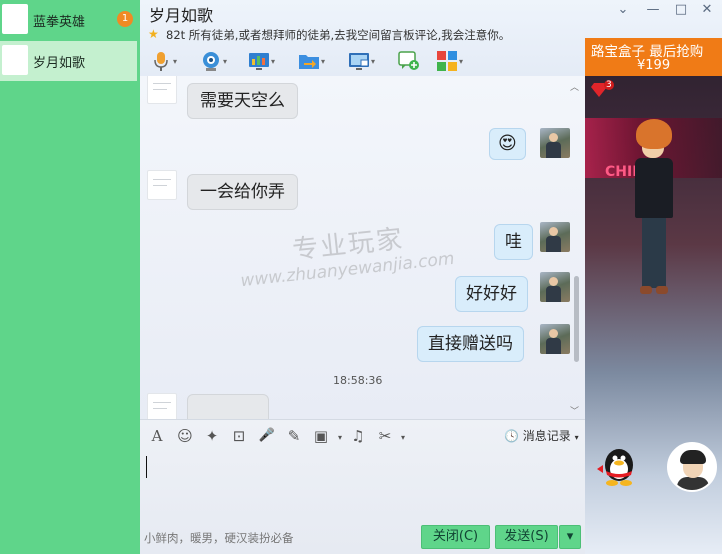 This screenshot has height=554, width=722. I want to click on add-app-icon, so click(408, 60).